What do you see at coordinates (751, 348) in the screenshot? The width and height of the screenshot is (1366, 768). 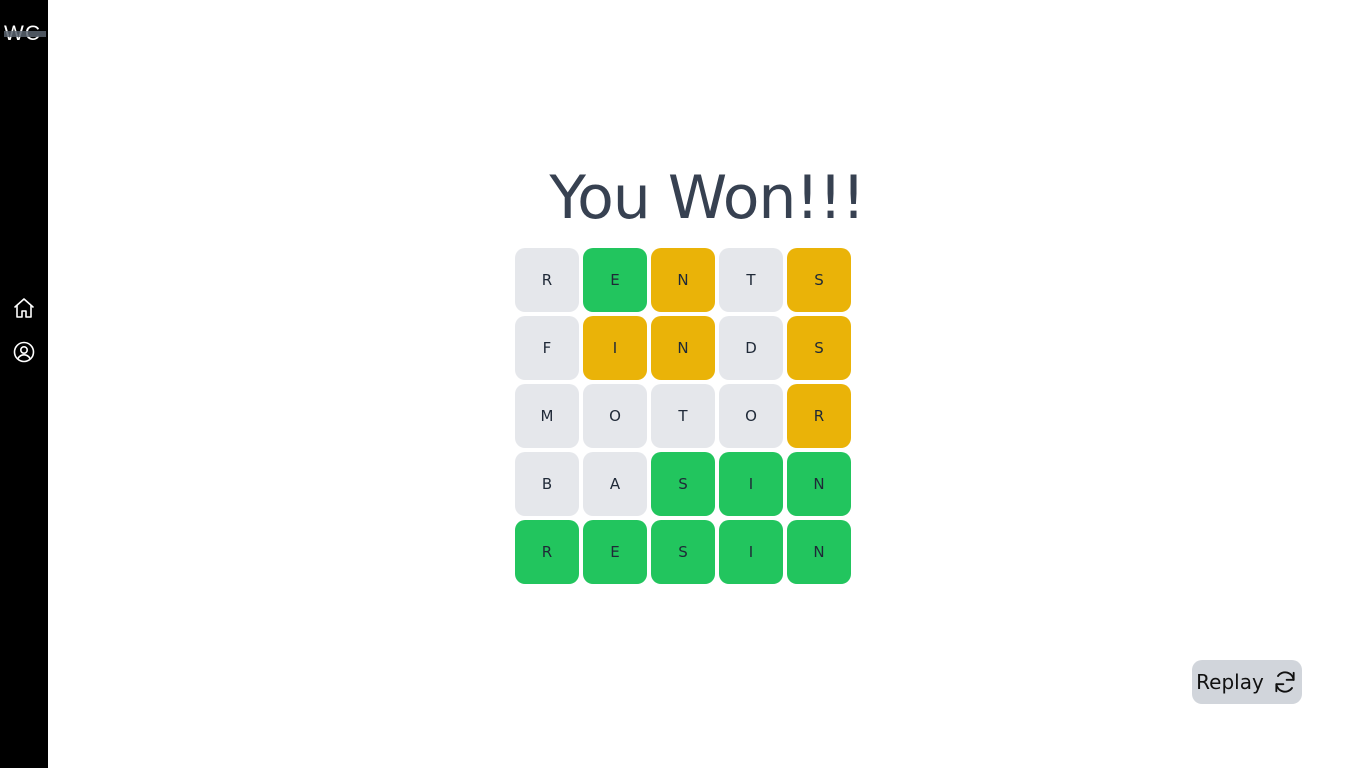 I see `letter-tile: D` at bounding box center [751, 348].